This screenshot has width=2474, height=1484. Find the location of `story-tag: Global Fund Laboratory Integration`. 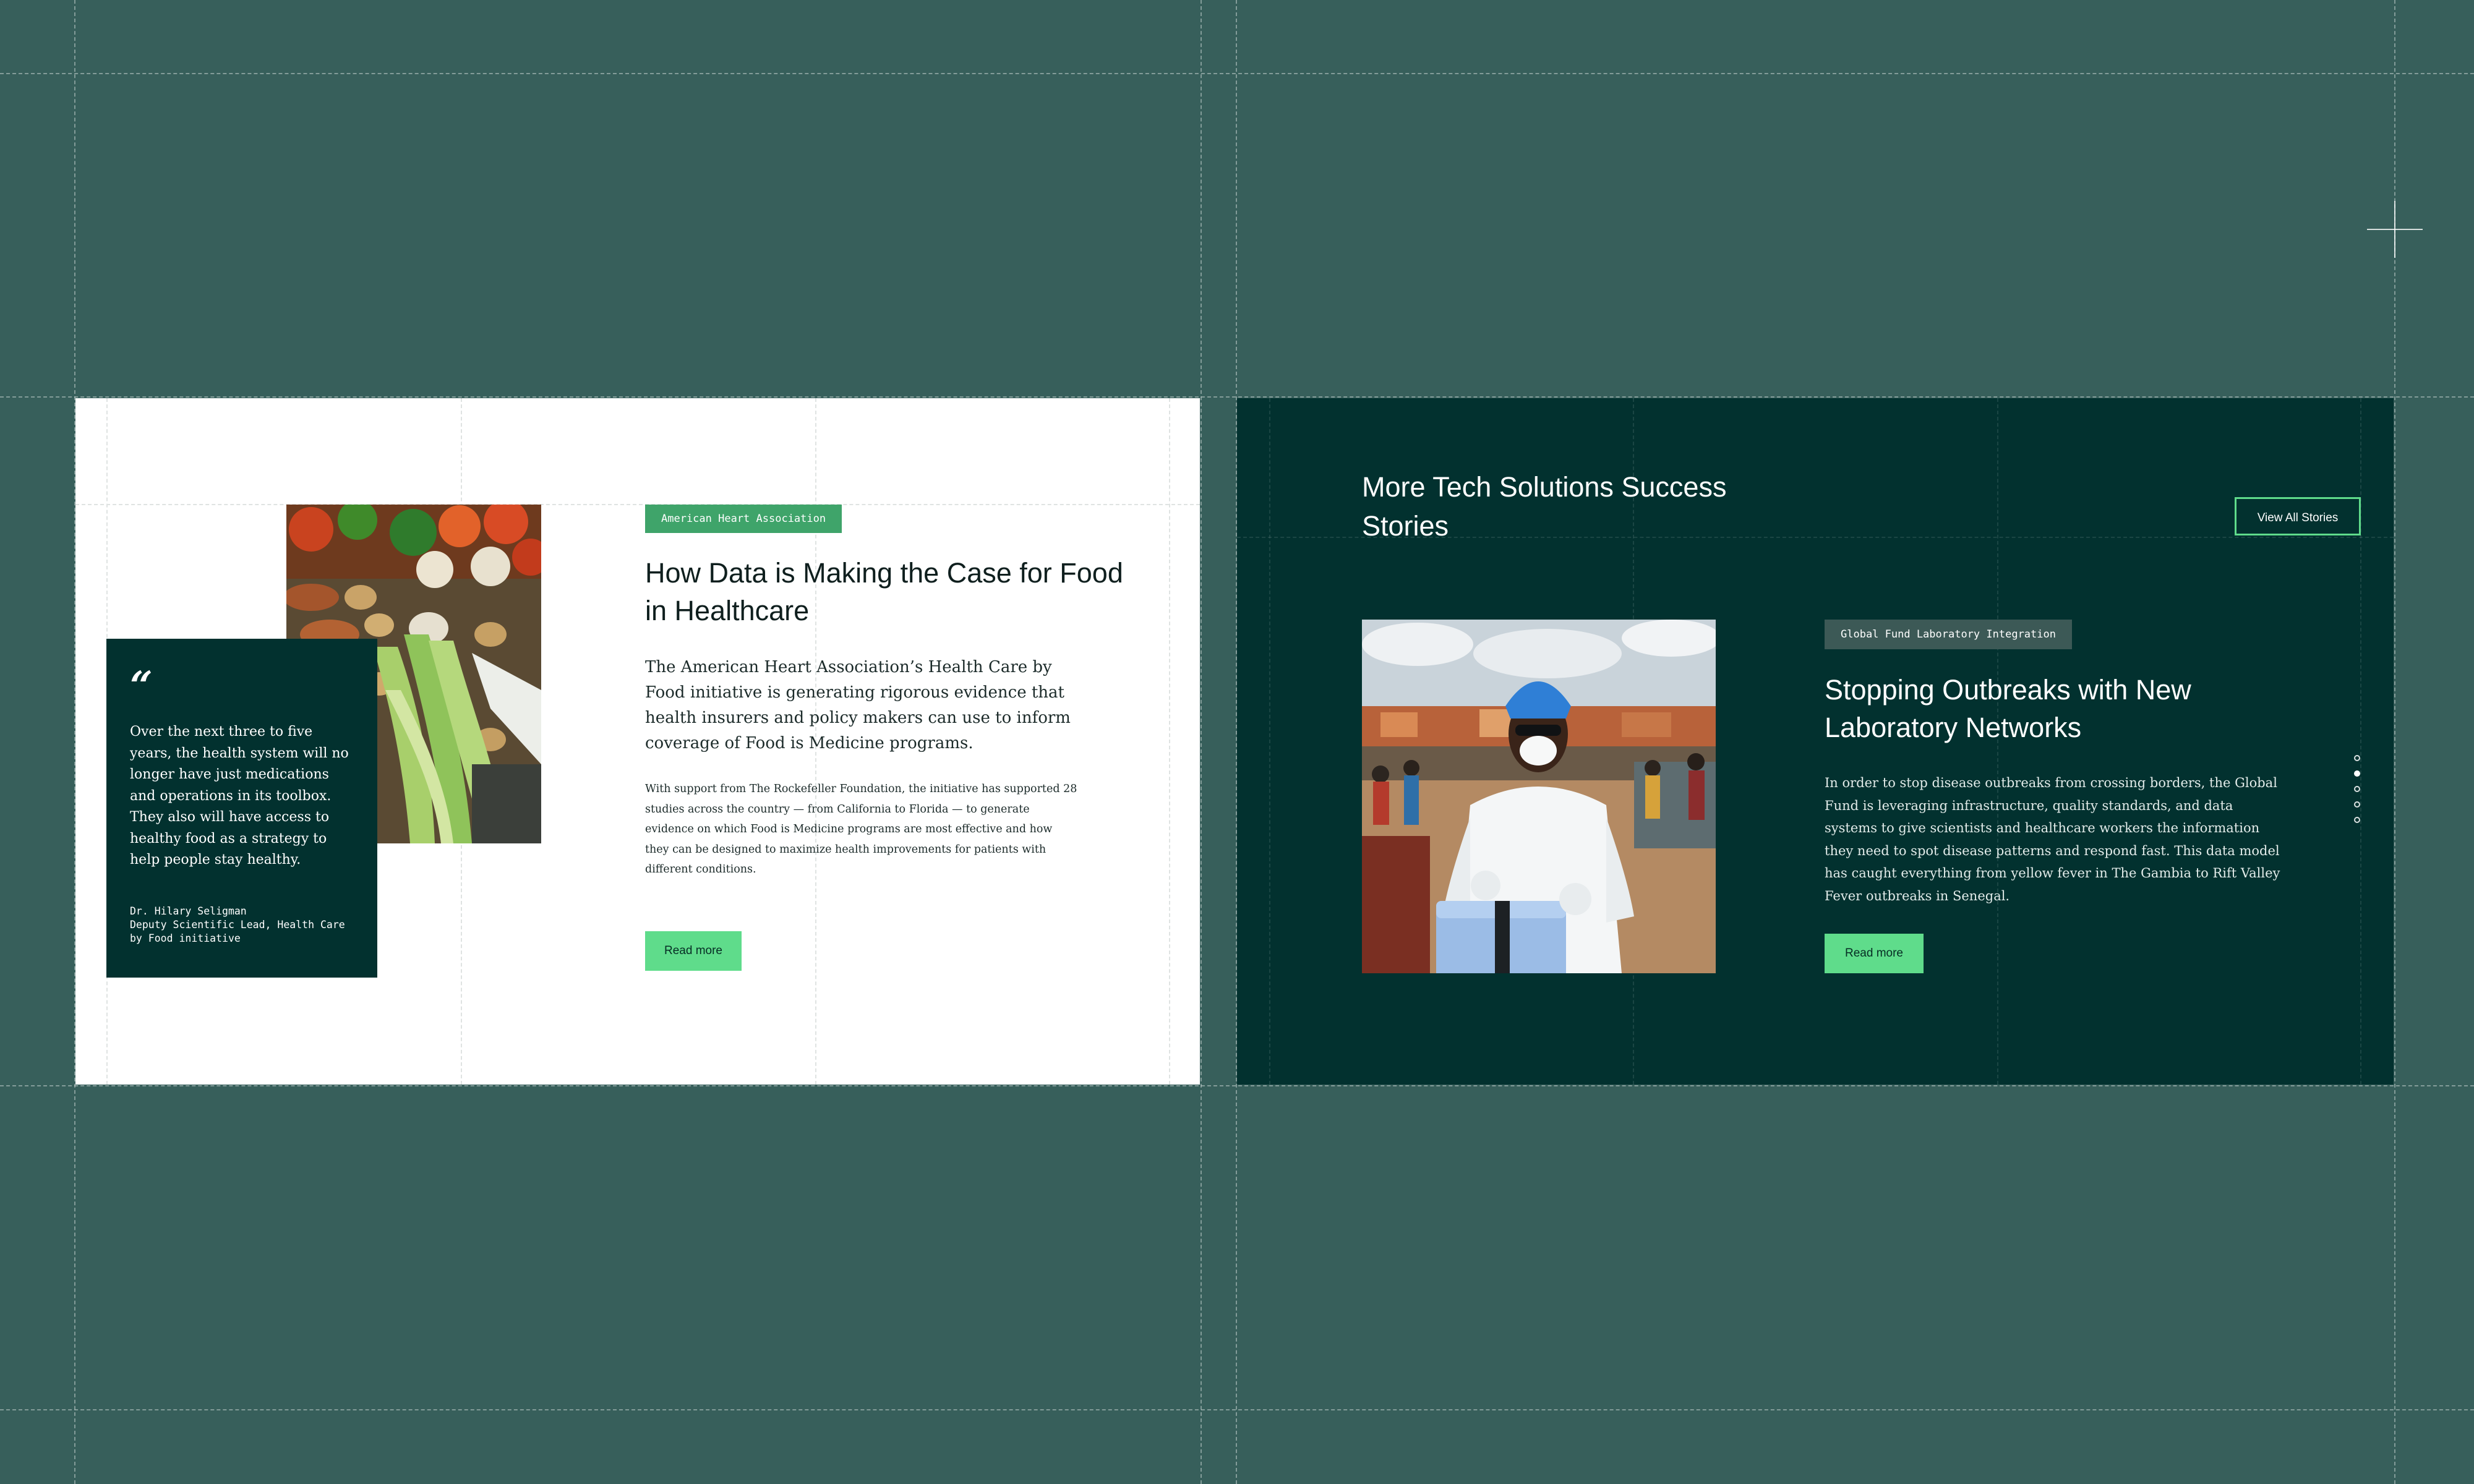

story-tag: Global Fund Laboratory Integration is located at coordinates (1948, 634).